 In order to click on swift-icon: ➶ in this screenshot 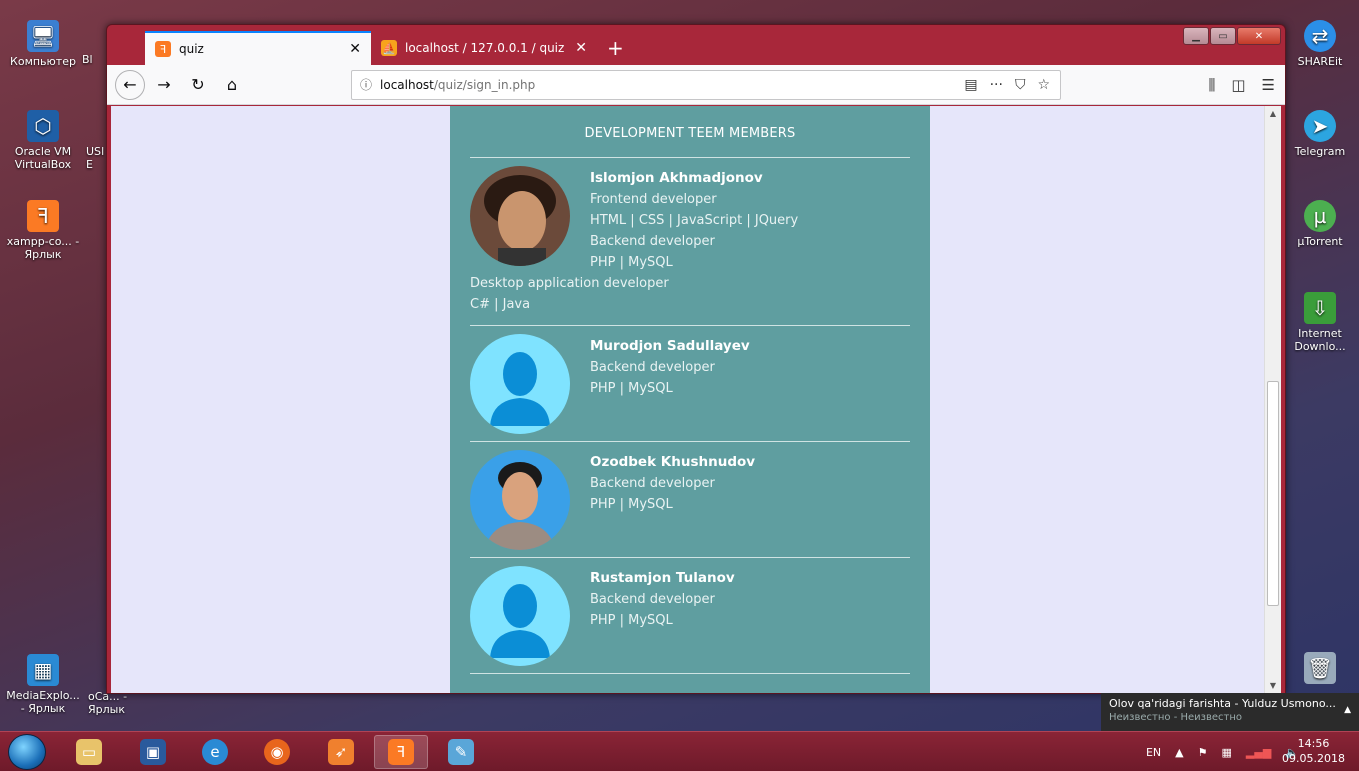, I will do `click(341, 752)`.